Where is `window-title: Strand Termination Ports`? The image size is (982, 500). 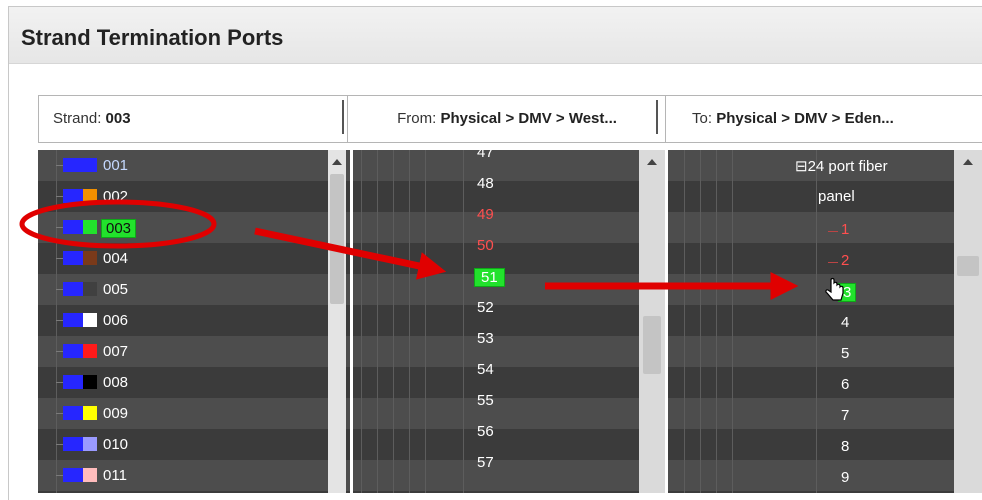 window-title: Strand Termination Ports is located at coordinates (152, 37).